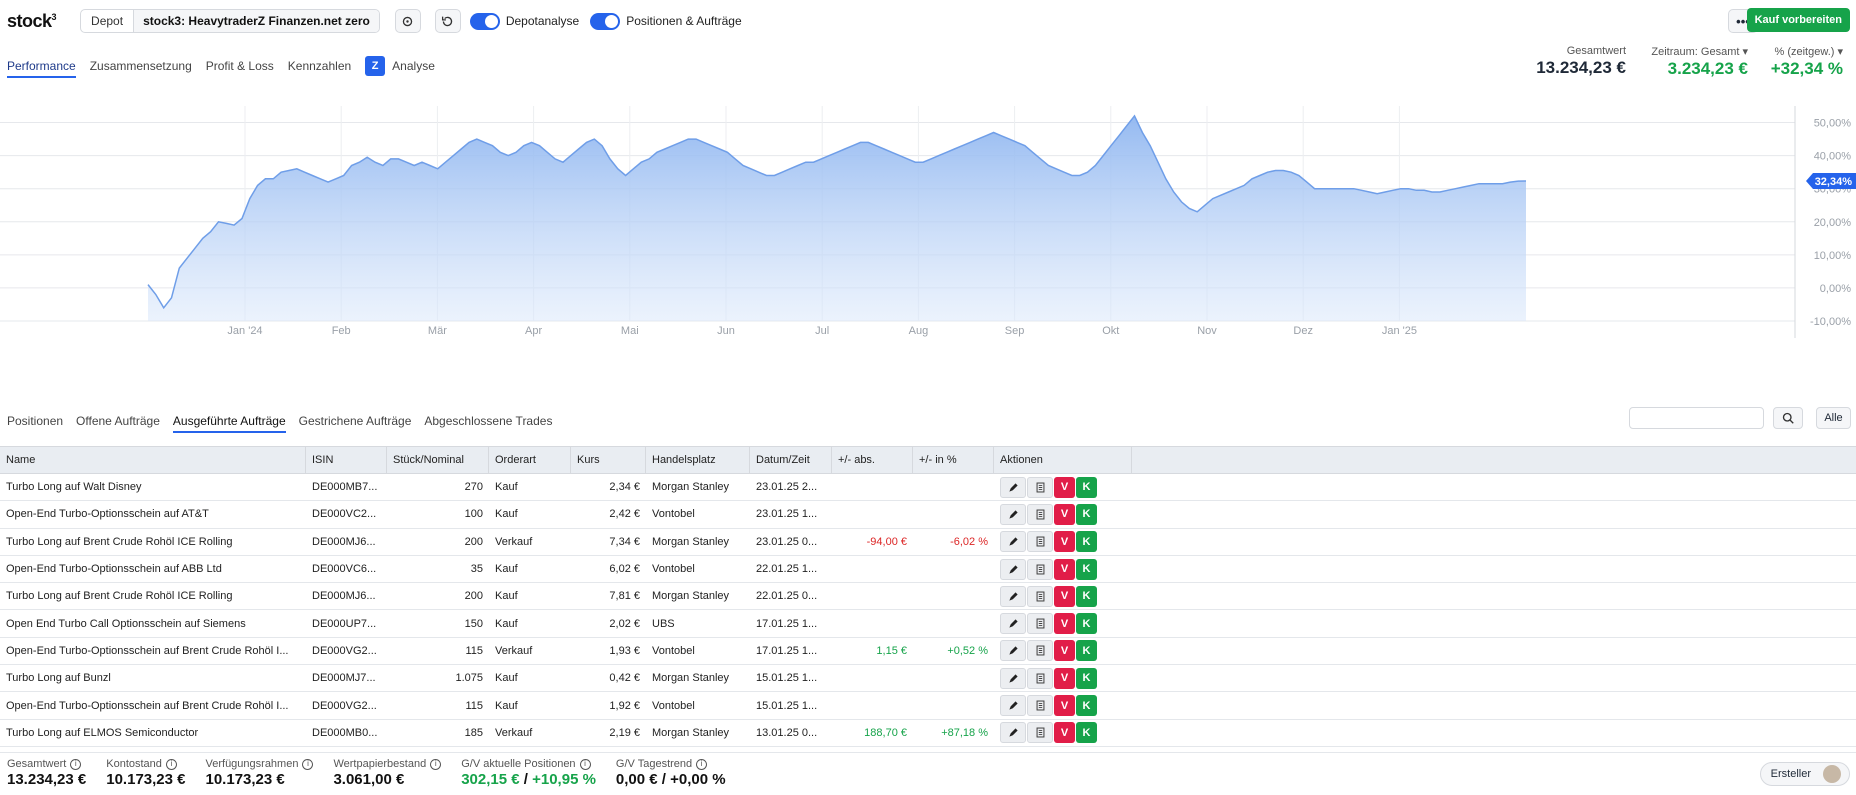  I want to click on kpi-pct-label: % (zeitgew.) ▾, so click(1807, 51).